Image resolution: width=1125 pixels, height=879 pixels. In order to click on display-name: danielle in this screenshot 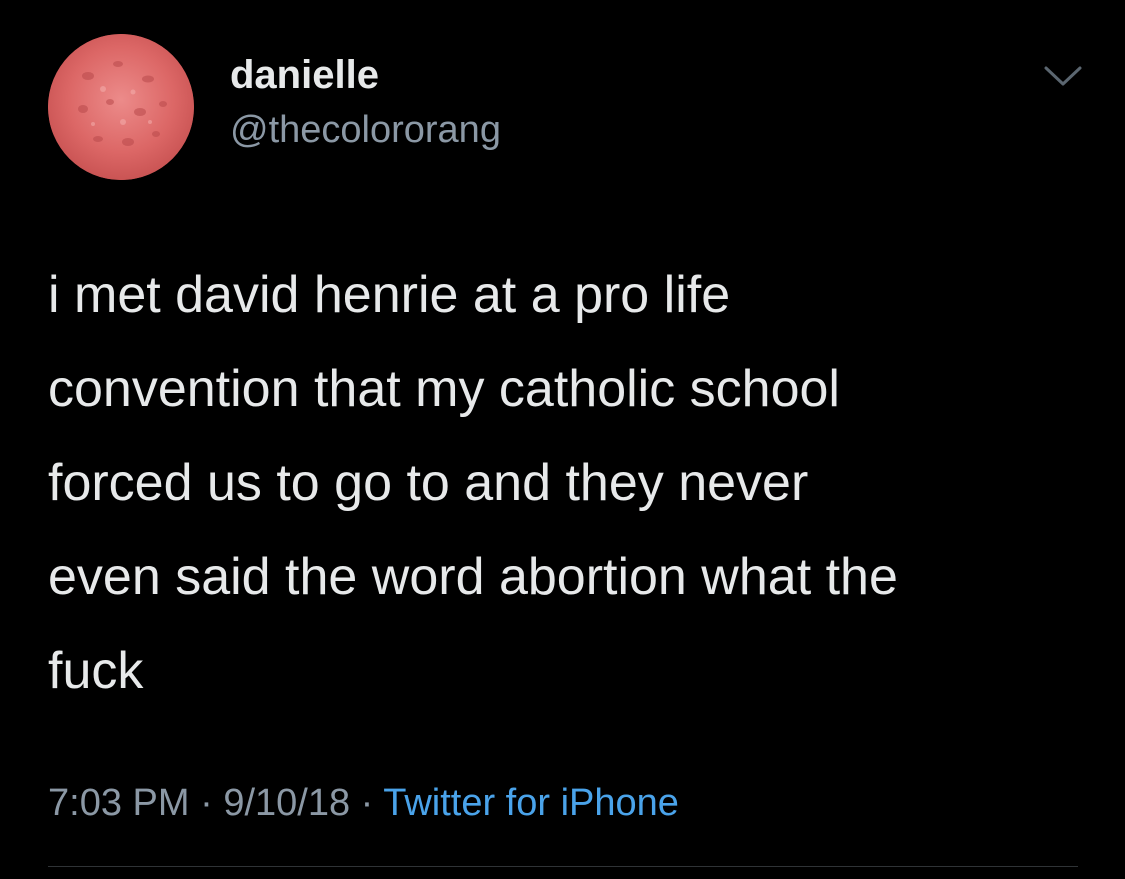, I will do `click(304, 75)`.